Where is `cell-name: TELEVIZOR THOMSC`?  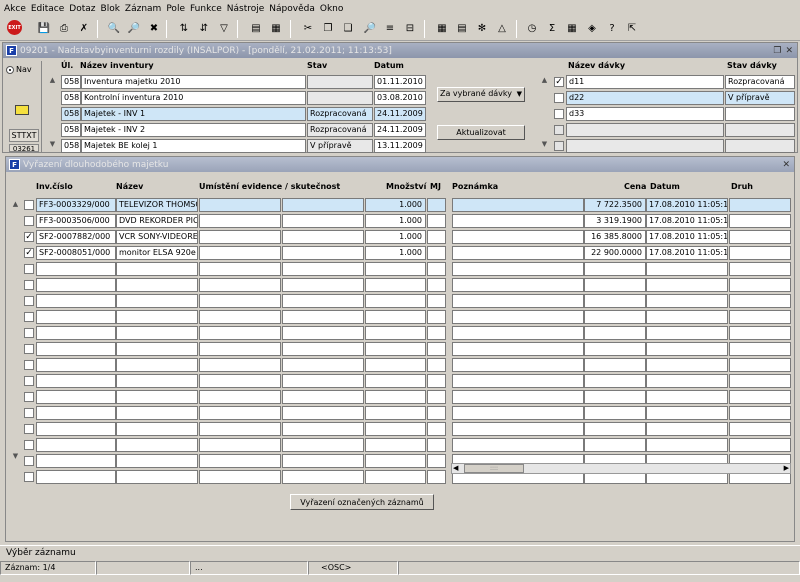
cell-name: TELEVIZOR THOMSC is located at coordinates (157, 205).